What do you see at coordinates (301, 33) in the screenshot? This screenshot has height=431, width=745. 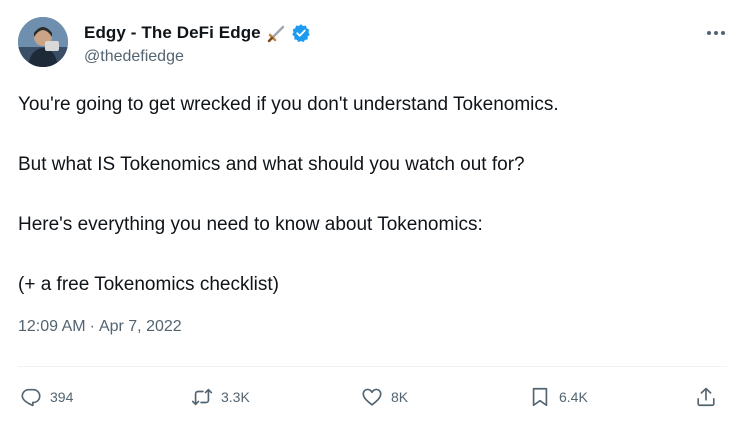 I see `verified-badge-icon` at bounding box center [301, 33].